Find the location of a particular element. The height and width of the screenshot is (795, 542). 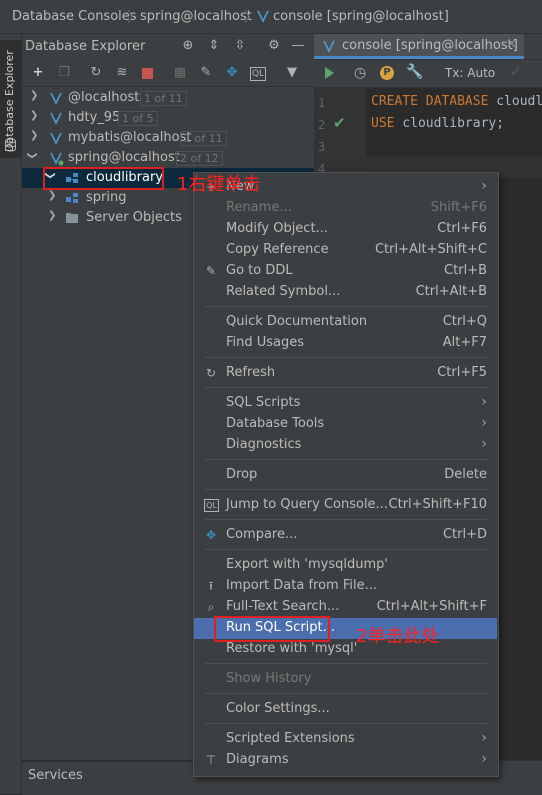

menu-item-go-to-ddl: ✎ Go to DDL Ctrl+B is located at coordinates (345, 271).